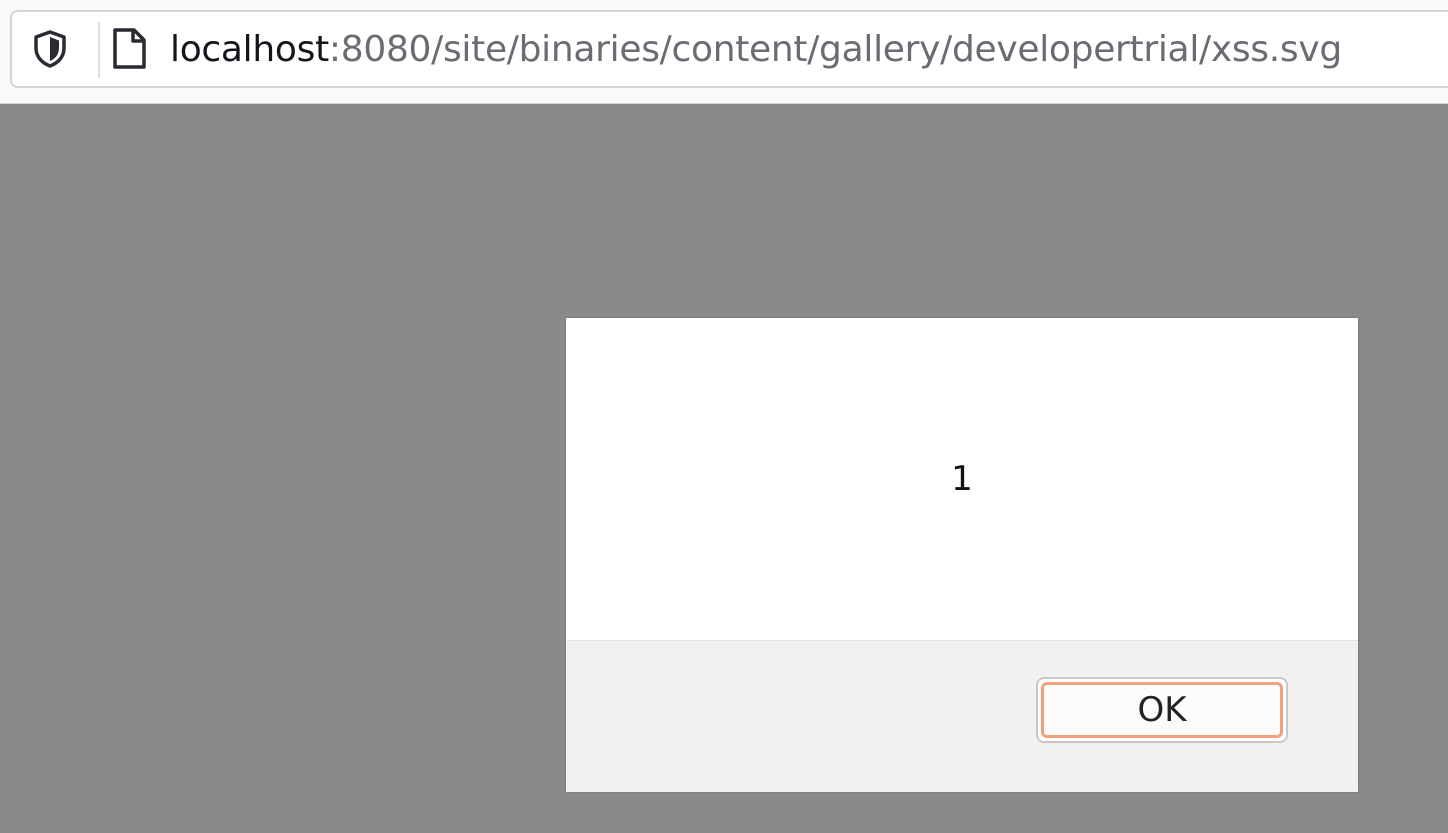 This screenshot has height=833, width=1448. I want to click on ok-button-frame: OK, so click(1162, 710).